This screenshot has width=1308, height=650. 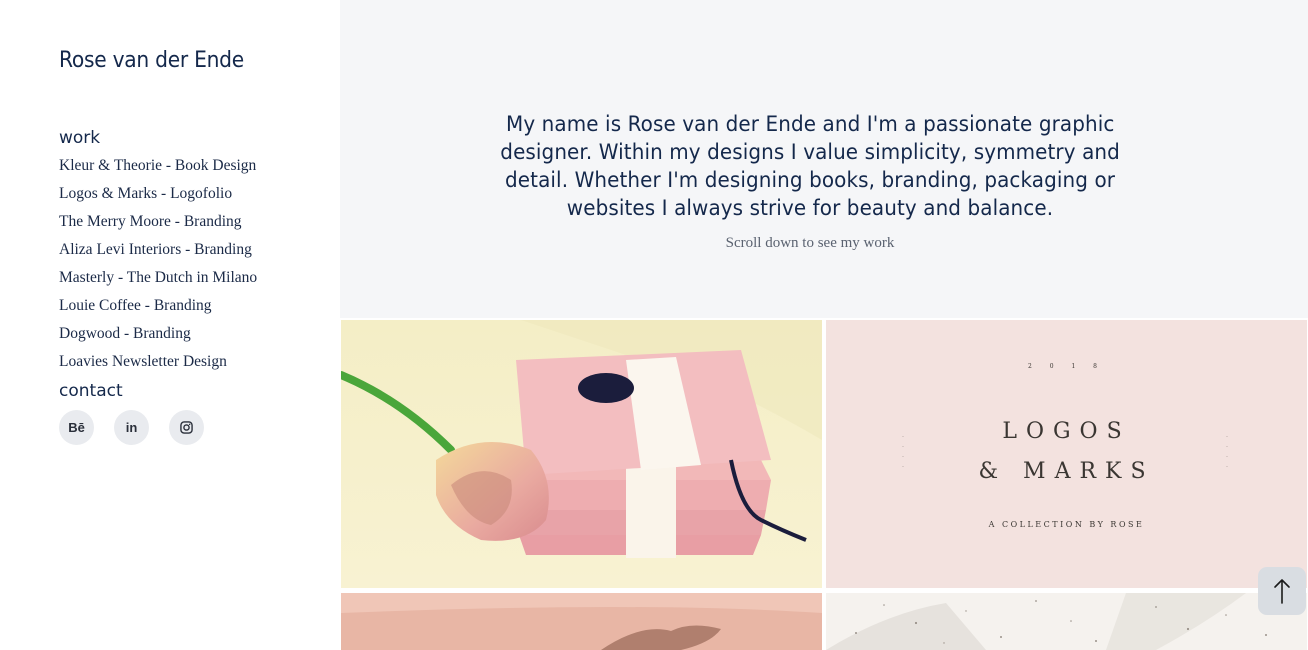 I want to click on scroll-hint: Scroll down to see my work, so click(x=810, y=243).